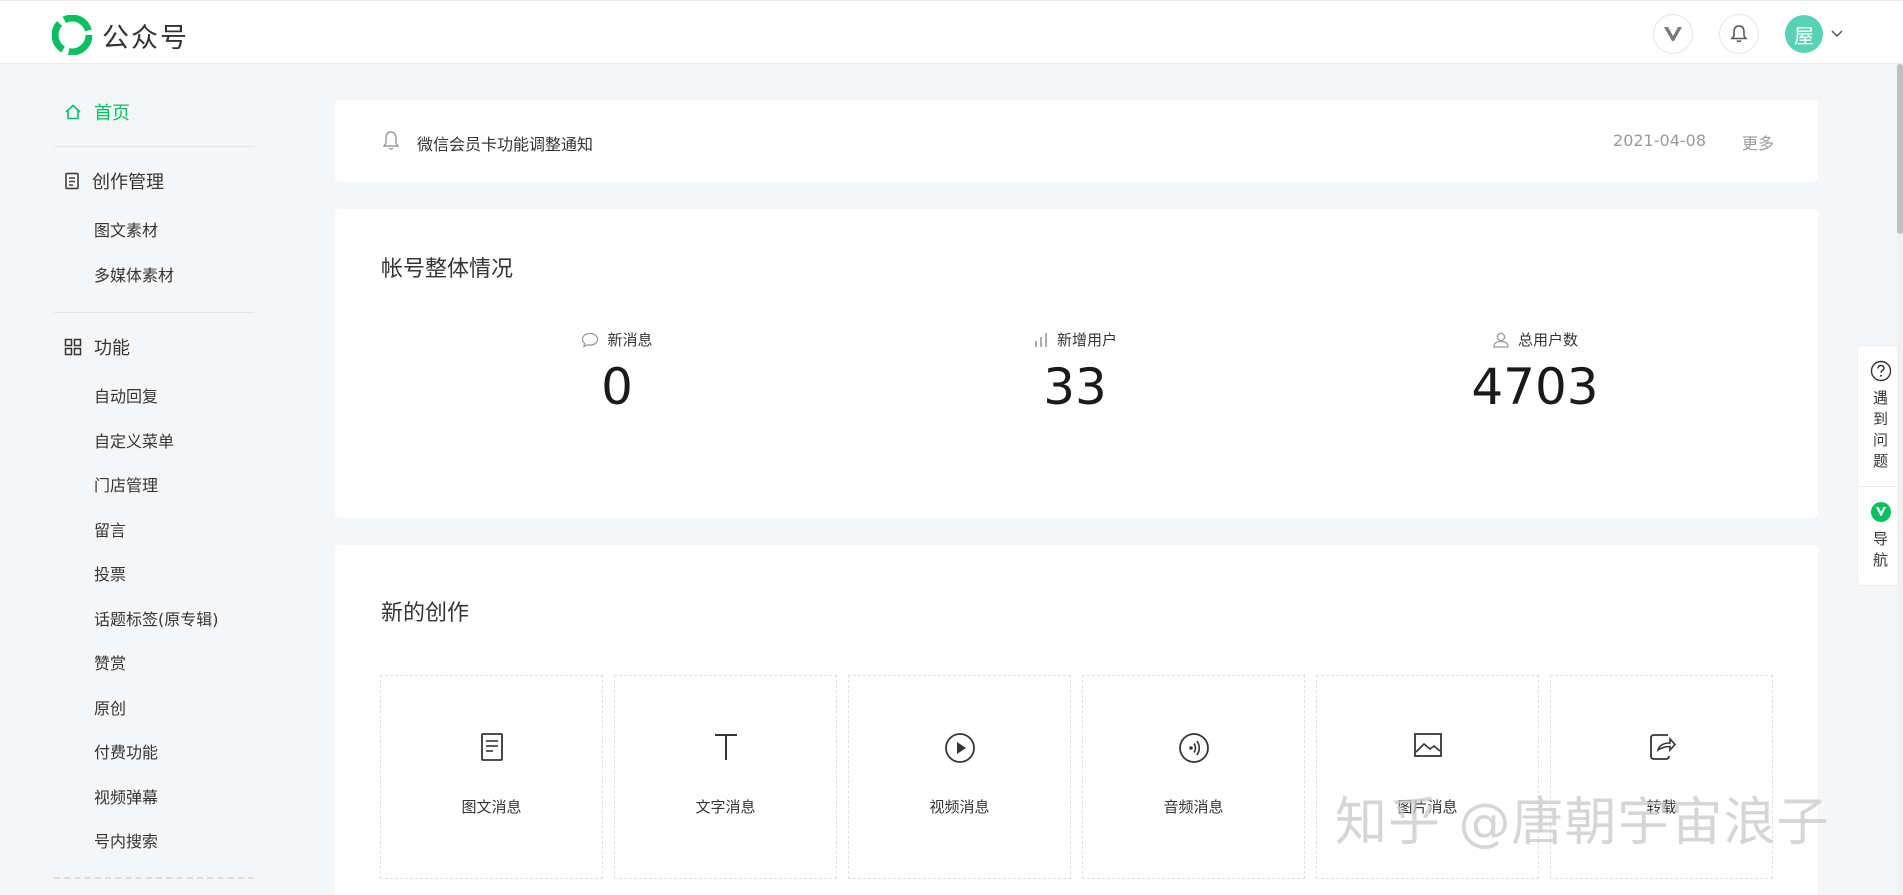 This screenshot has width=1903, height=895. What do you see at coordinates (1582, 823) in the screenshot?
I see `watermark: 知乎 @唐朝宇宙浪子` at bounding box center [1582, 823].